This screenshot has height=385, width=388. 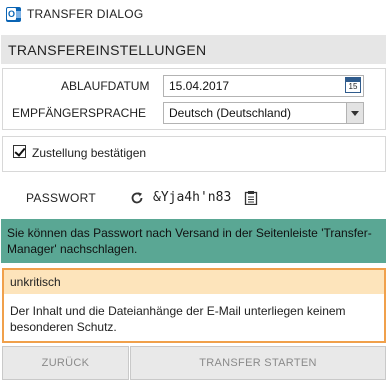 What do you see at coordinates (89, 153) in the screenshot?
I see `confirm-delivery-label: Zustellung bestätigen` at bounding box center [89, 153].